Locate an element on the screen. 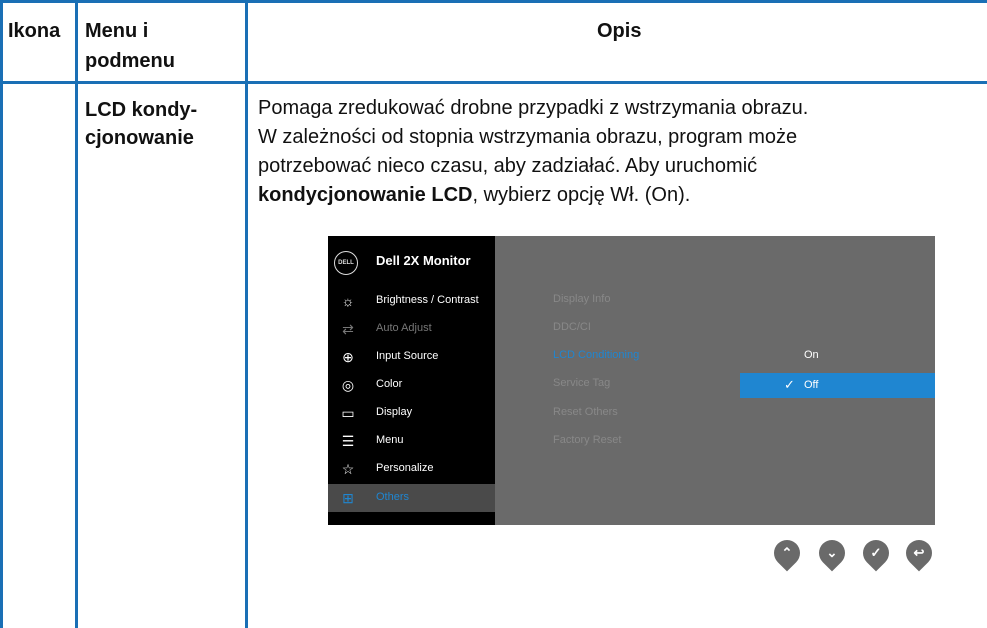  osd-item-label: Color is located at coordinates (389, 384).